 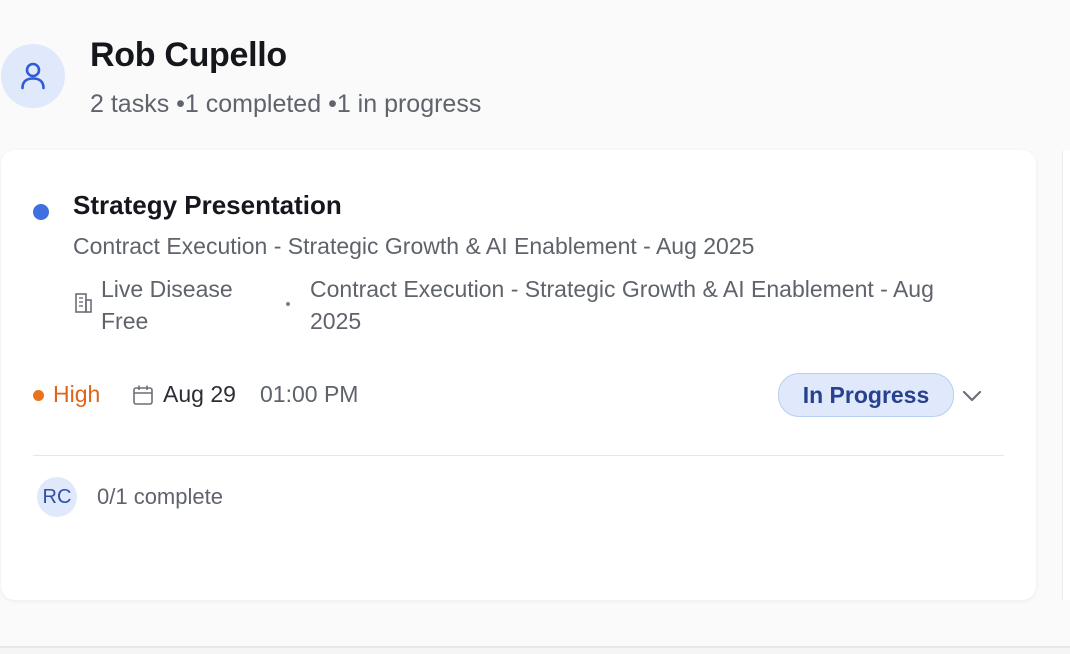 I want to click on separator-dot, so click(x=288, y=304).